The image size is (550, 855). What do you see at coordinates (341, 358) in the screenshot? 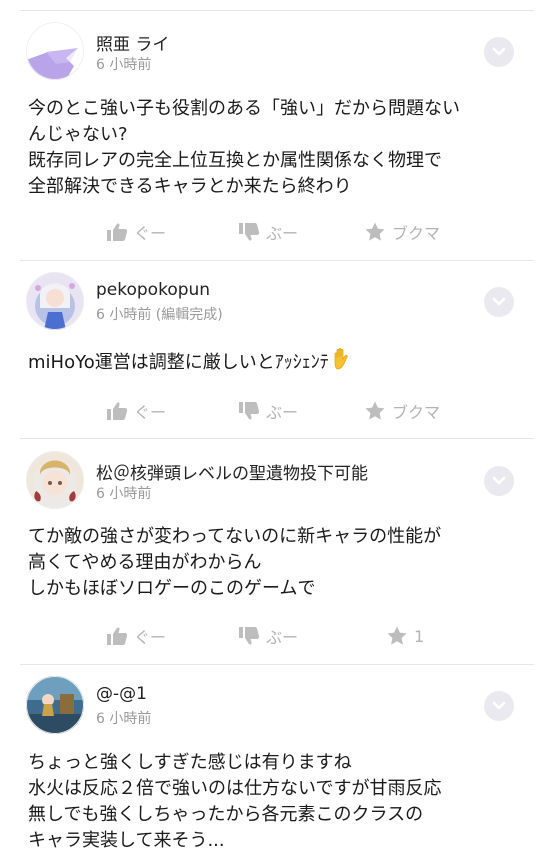
I see `raised-hand-emoji` at bounding box center [341, 358].